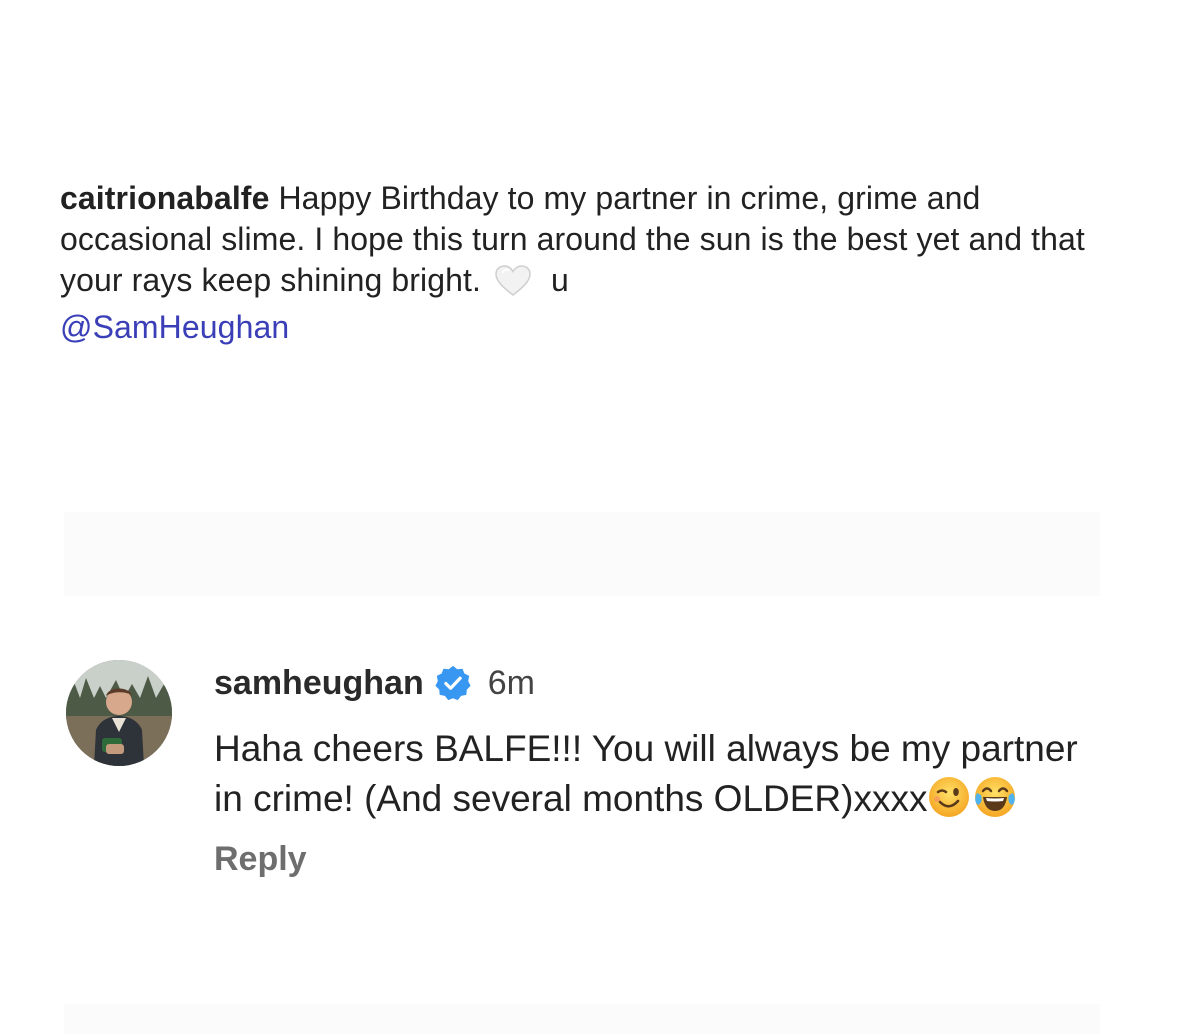 The image size is (1200, 1034). What do you see at coordinates (453, 683) in the screenshot?
I see `verified-badge-icon` at bounding box center [453, 683].